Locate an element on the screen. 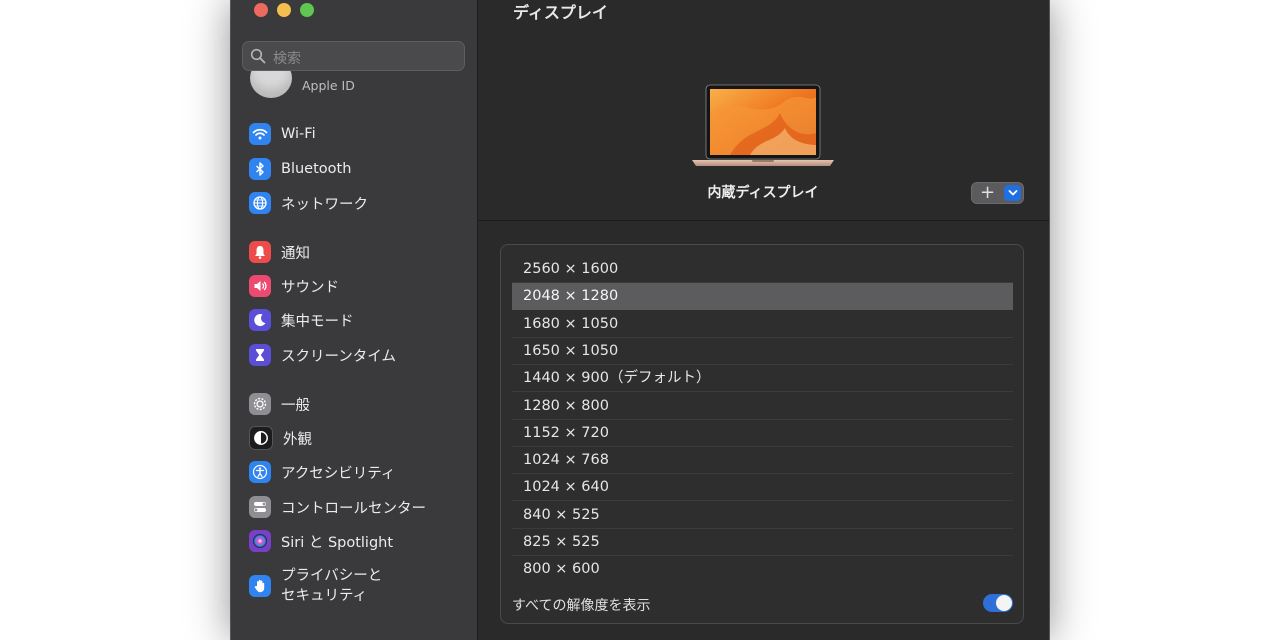 The width and height of the screenshot is (1280, 640). sidebar-item-label: Siri と Spotlight is located at coordinates (337, 542).